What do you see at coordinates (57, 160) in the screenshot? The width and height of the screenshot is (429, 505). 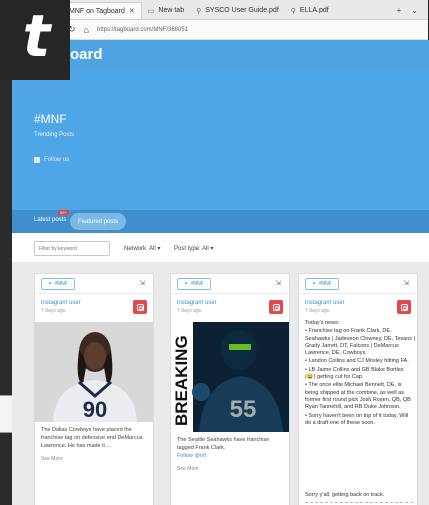 I see `follow-label: Follow us` at bounding box center [57, 160].